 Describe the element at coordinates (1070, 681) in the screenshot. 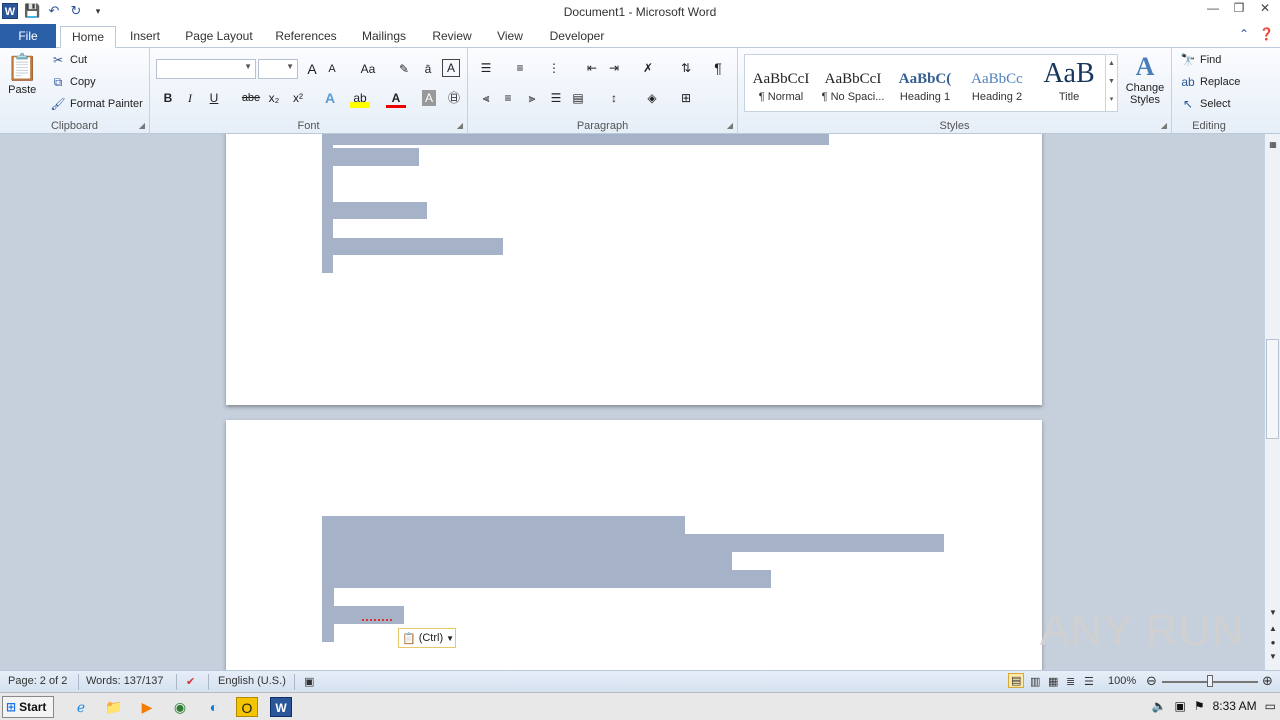

I see `outline-icon: ≣` at that location.